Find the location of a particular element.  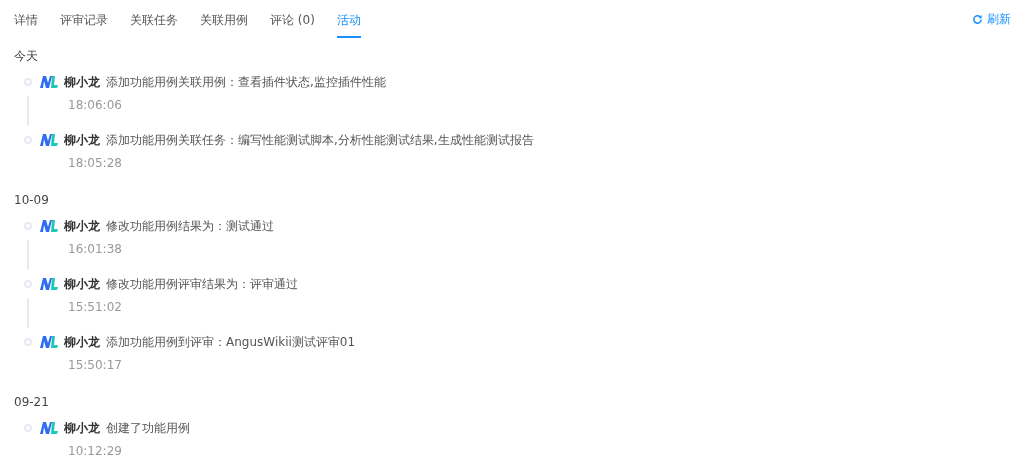

tab: 评论 (0) is located at coordinates (292, 23).